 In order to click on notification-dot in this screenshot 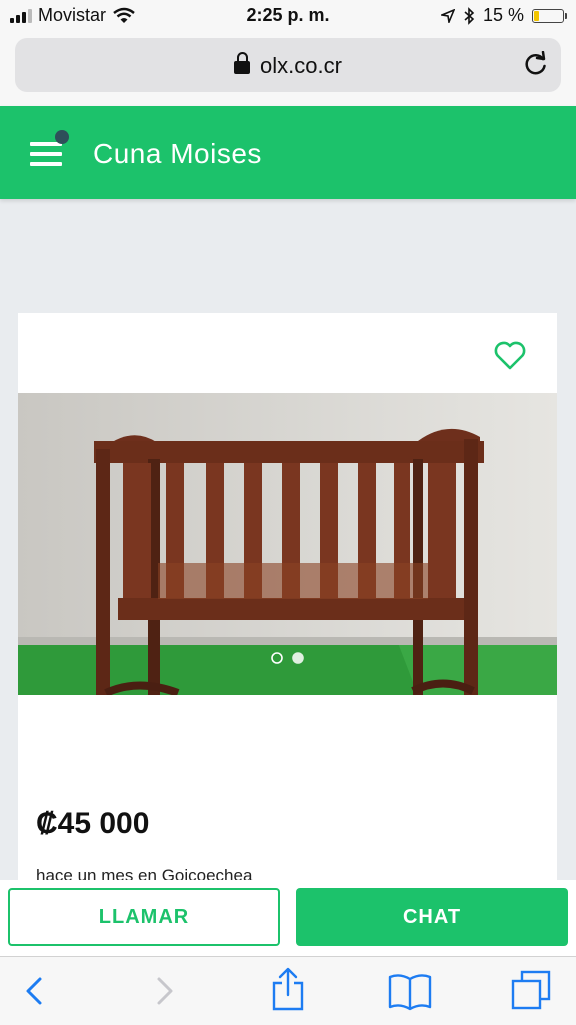, I will do `click(62, 137)`.